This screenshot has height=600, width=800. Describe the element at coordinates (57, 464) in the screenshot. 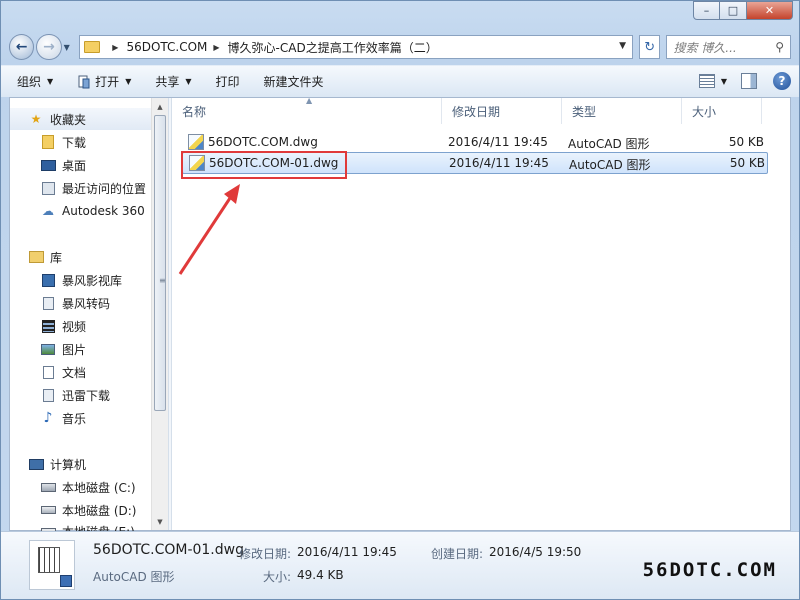

I see `sidebar-item-computer: 计算机` at that location.